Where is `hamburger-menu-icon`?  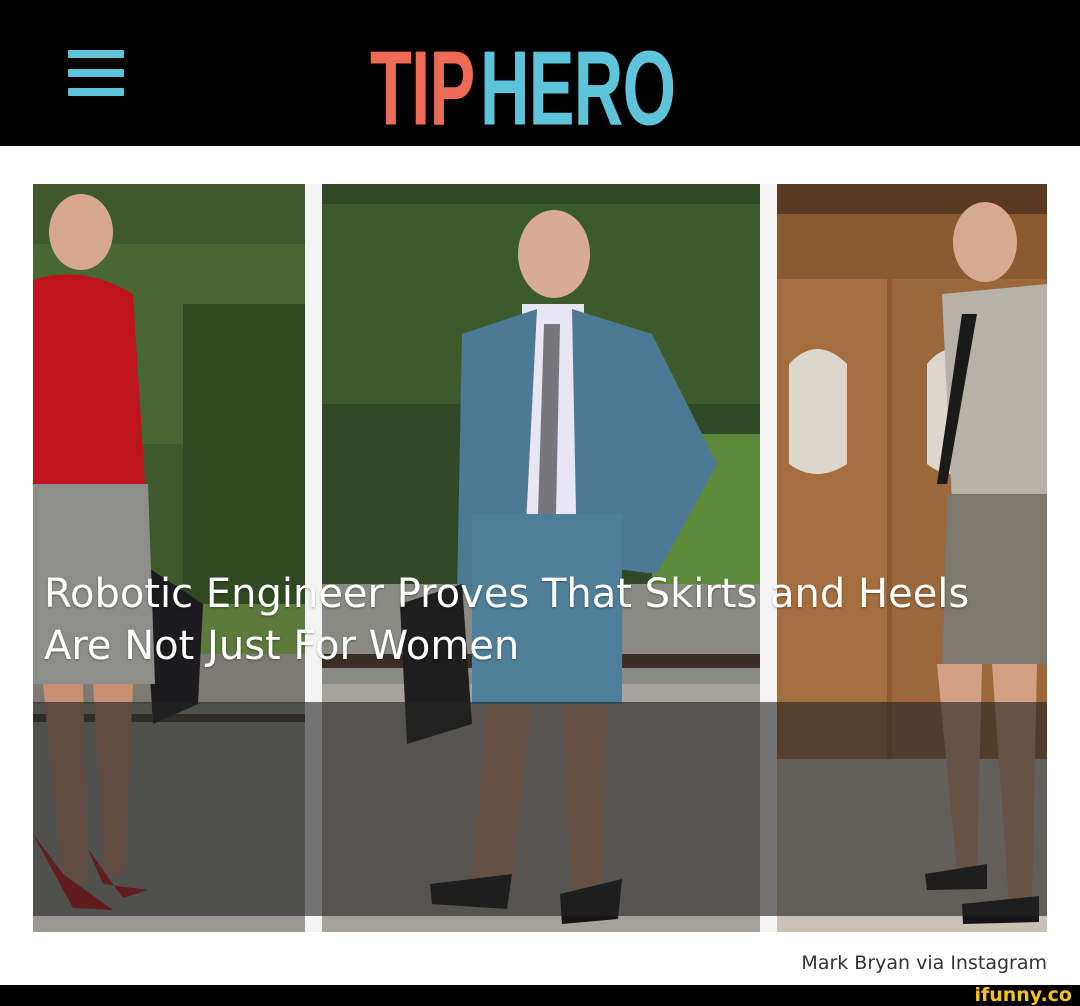
hamburger-menu-icon is located at coordinates (96, 74).